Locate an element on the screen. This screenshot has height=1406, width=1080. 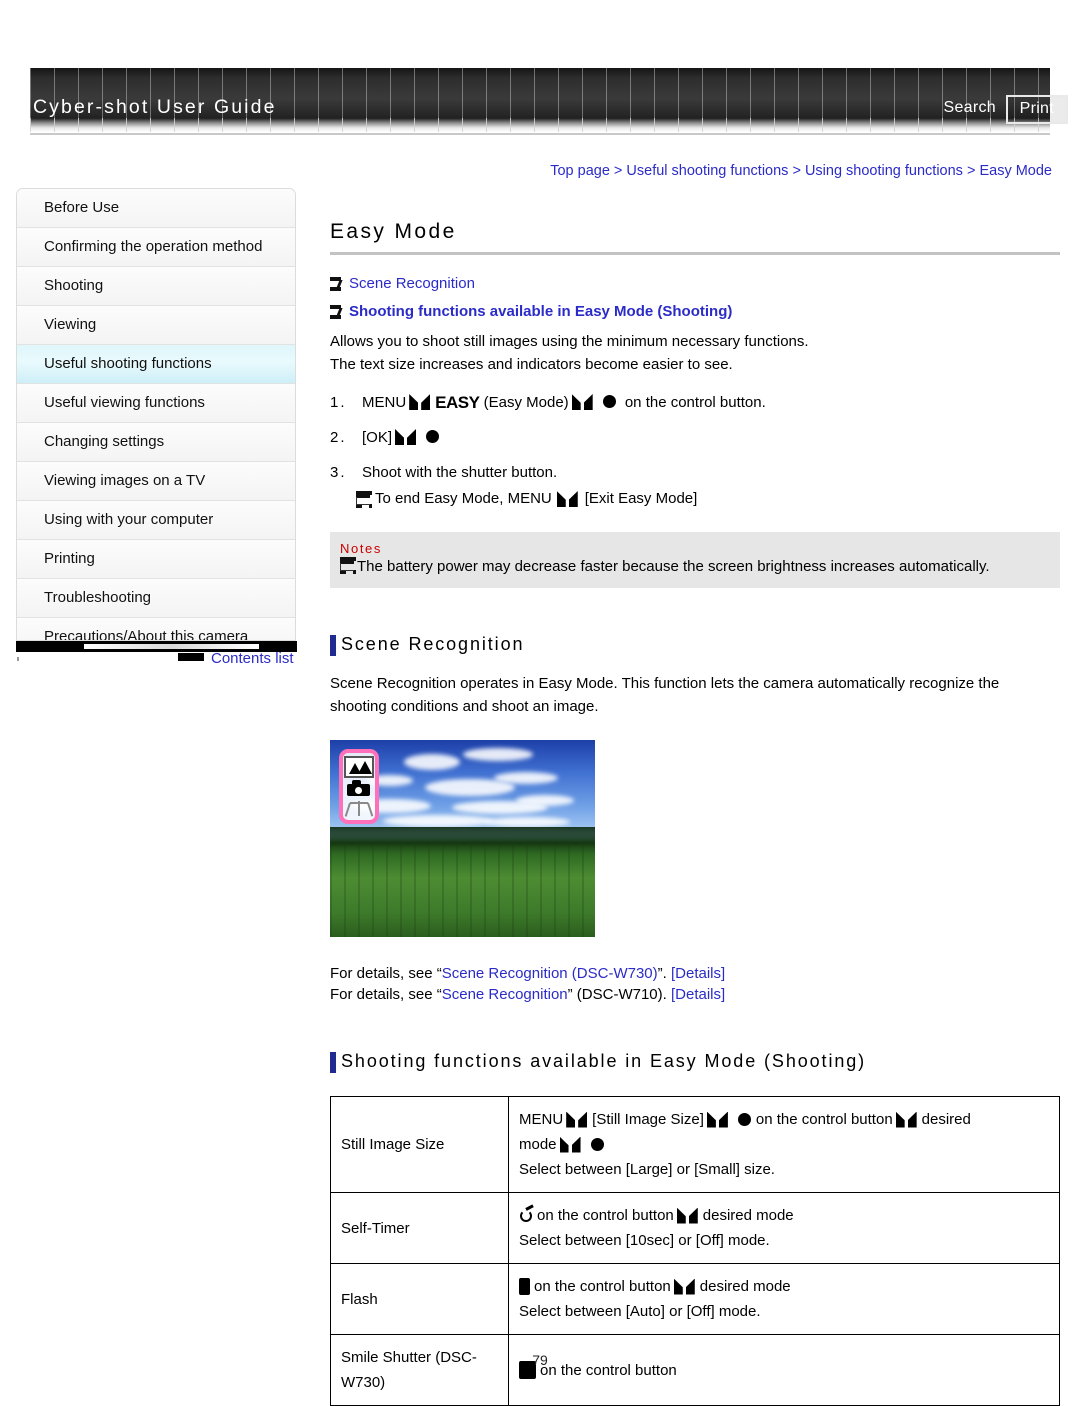
sidebar-item-printing: Printing is located at coordinates (156, 559).